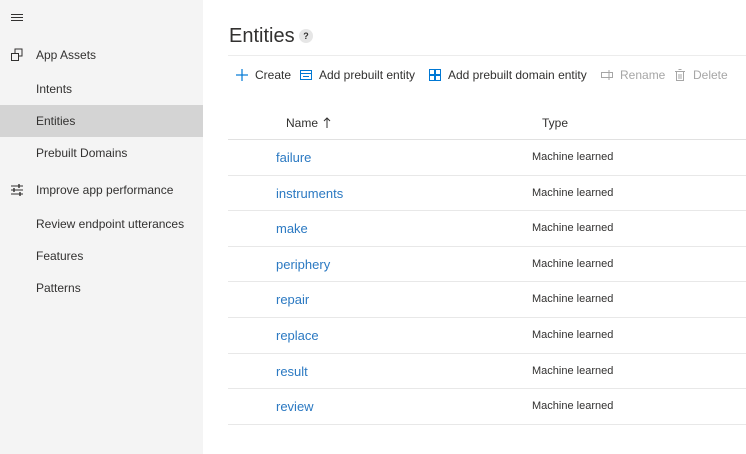 The height and width of the screenshot is (454, 746). What do you see at coordinates (17, 18) in the screenshot?
I see `hamburger-menu-icon` at bounding box center [17, 18].